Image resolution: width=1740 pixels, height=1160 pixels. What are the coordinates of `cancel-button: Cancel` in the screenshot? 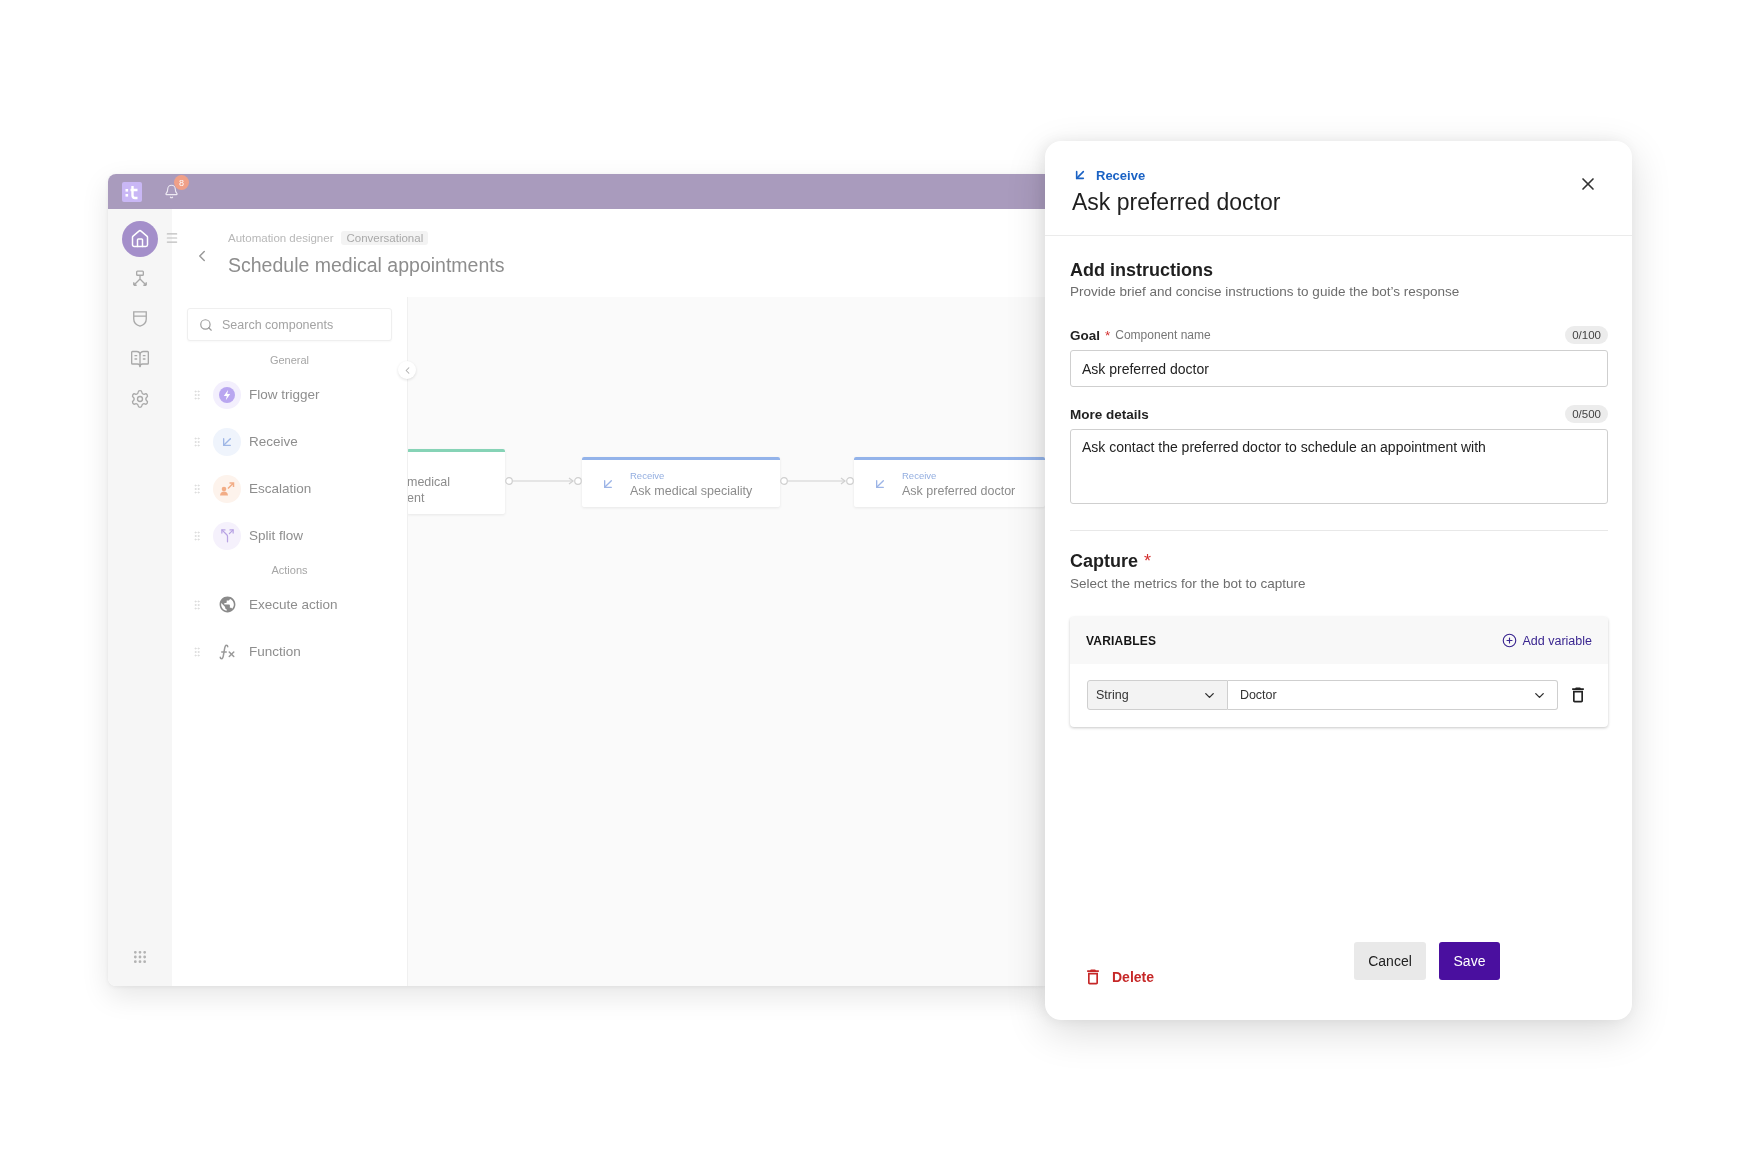 It's located at (1390, 961).